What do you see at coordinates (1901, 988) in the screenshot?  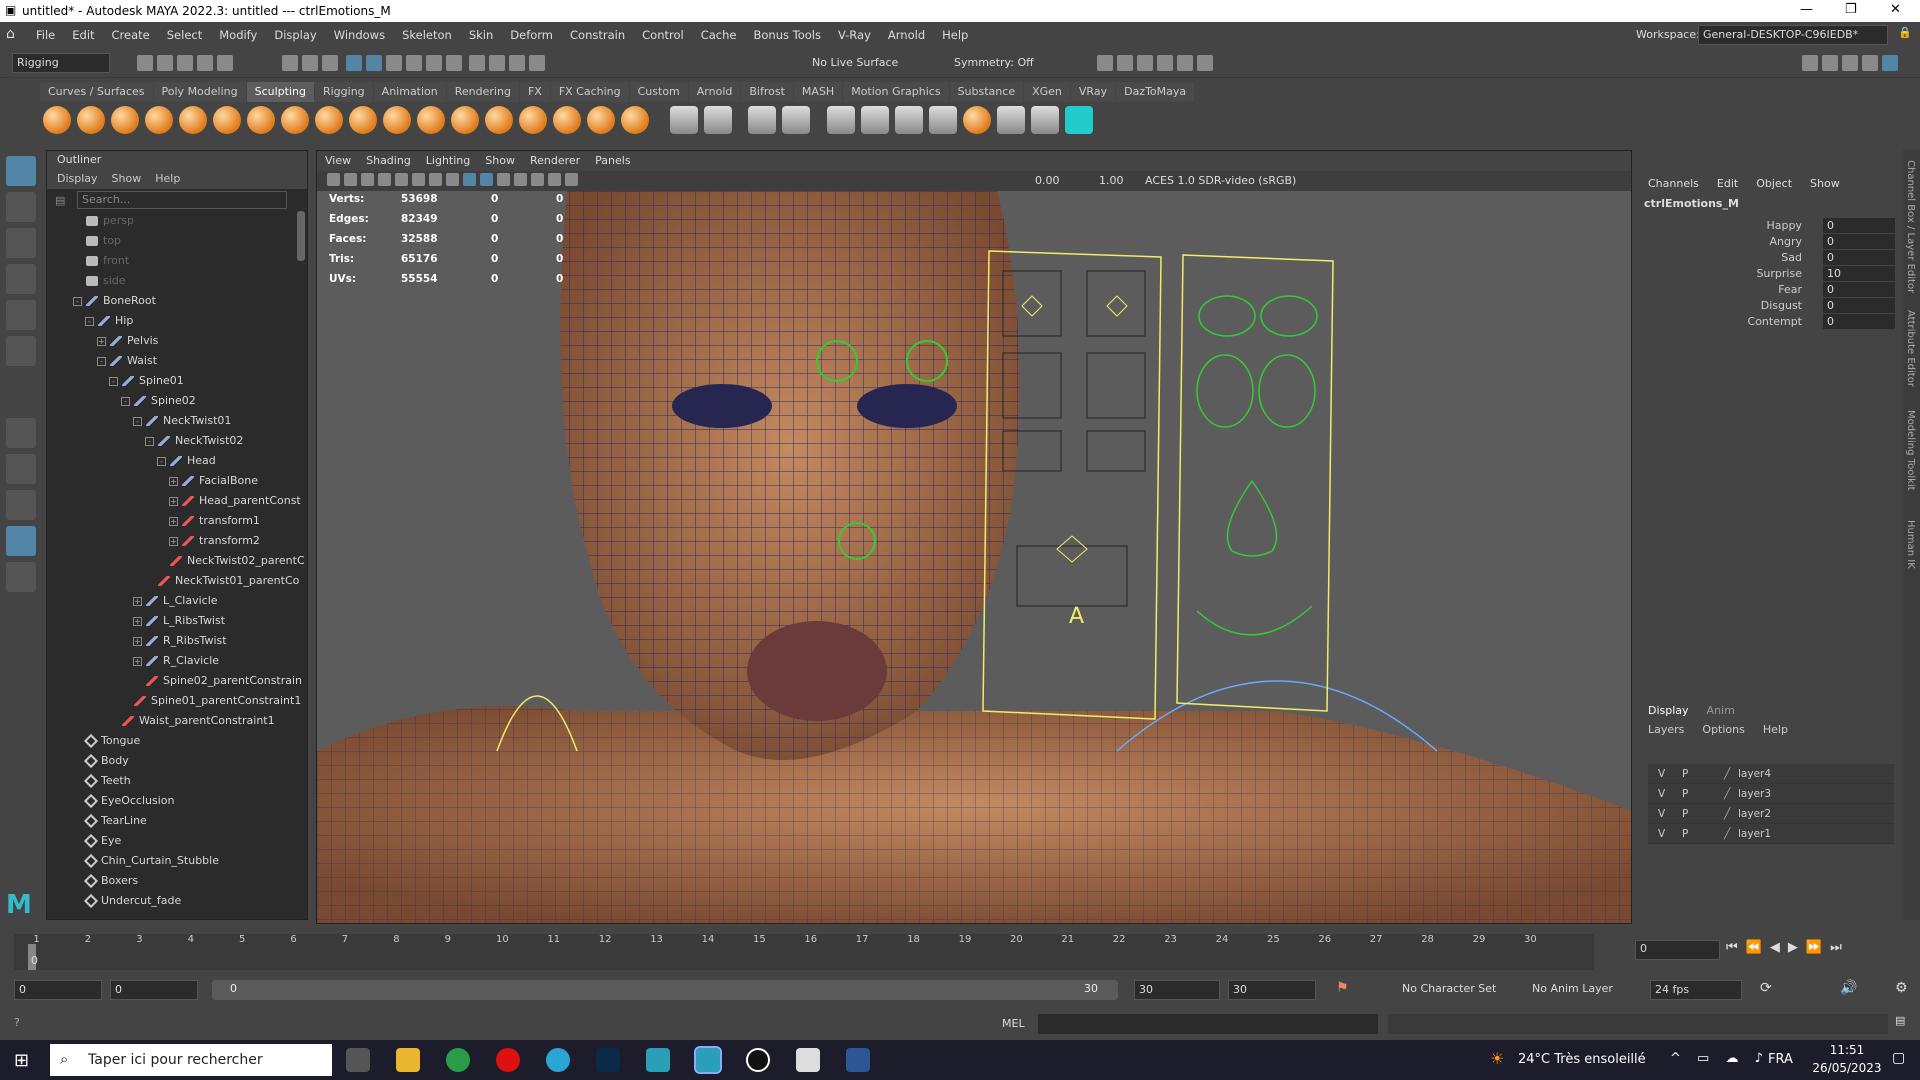 I see `preferences-icon: ⚙` at bounding box center [1901, 988].